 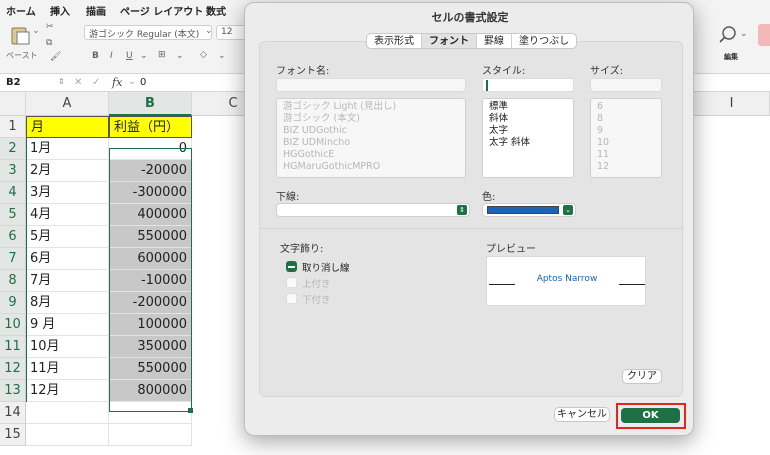 I want to click on list-item: BIZ UDGothic, so click(x=371, y=131).